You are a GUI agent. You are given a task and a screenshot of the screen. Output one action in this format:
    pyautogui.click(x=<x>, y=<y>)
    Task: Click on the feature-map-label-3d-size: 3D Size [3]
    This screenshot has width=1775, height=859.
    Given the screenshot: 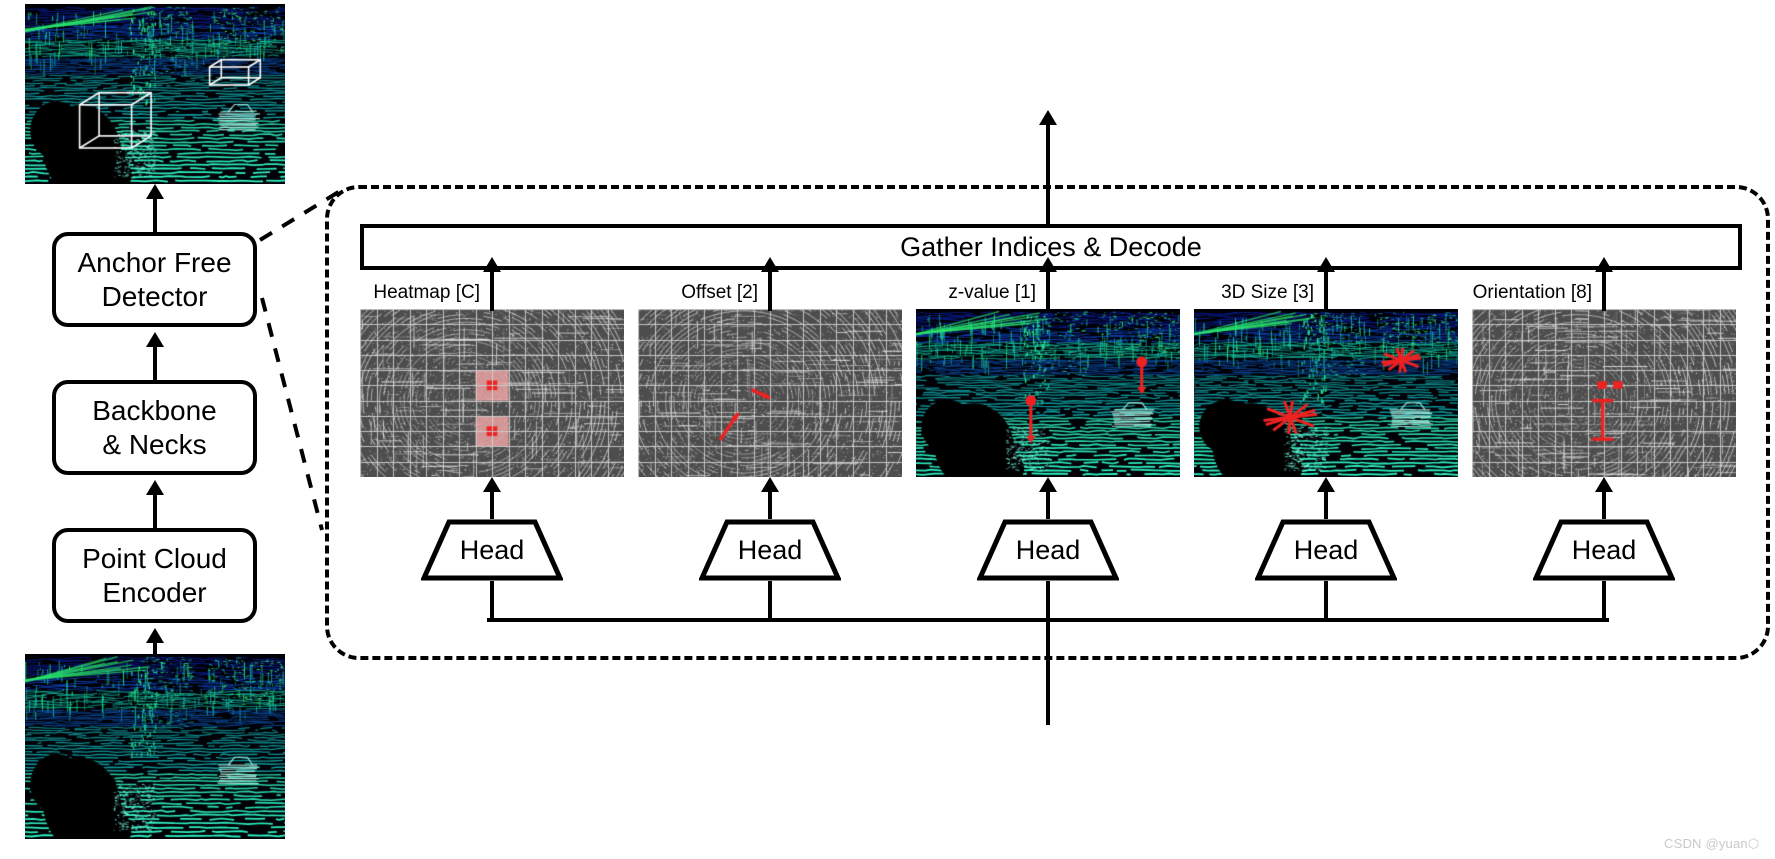 What is the action you would take?
    pyautogui.click(x=1267, y=292)
    